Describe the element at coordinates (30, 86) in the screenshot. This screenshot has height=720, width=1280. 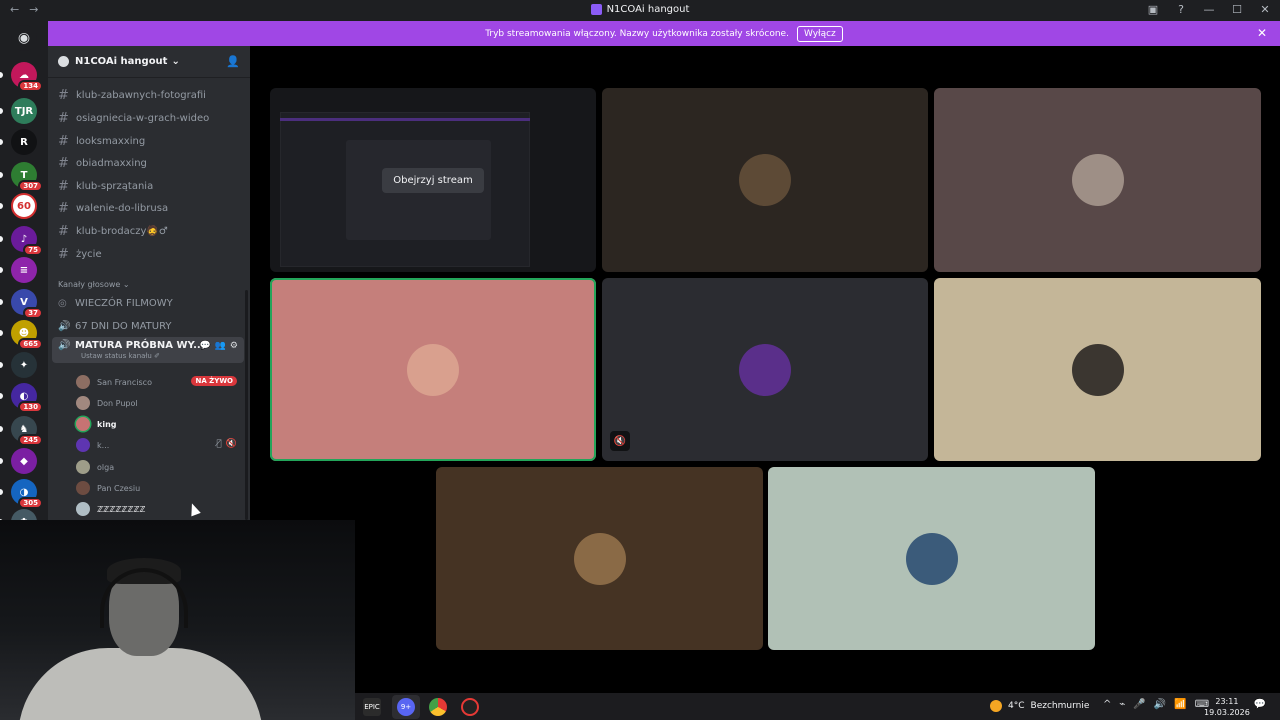
I see `mention-badge: 134` at that location.